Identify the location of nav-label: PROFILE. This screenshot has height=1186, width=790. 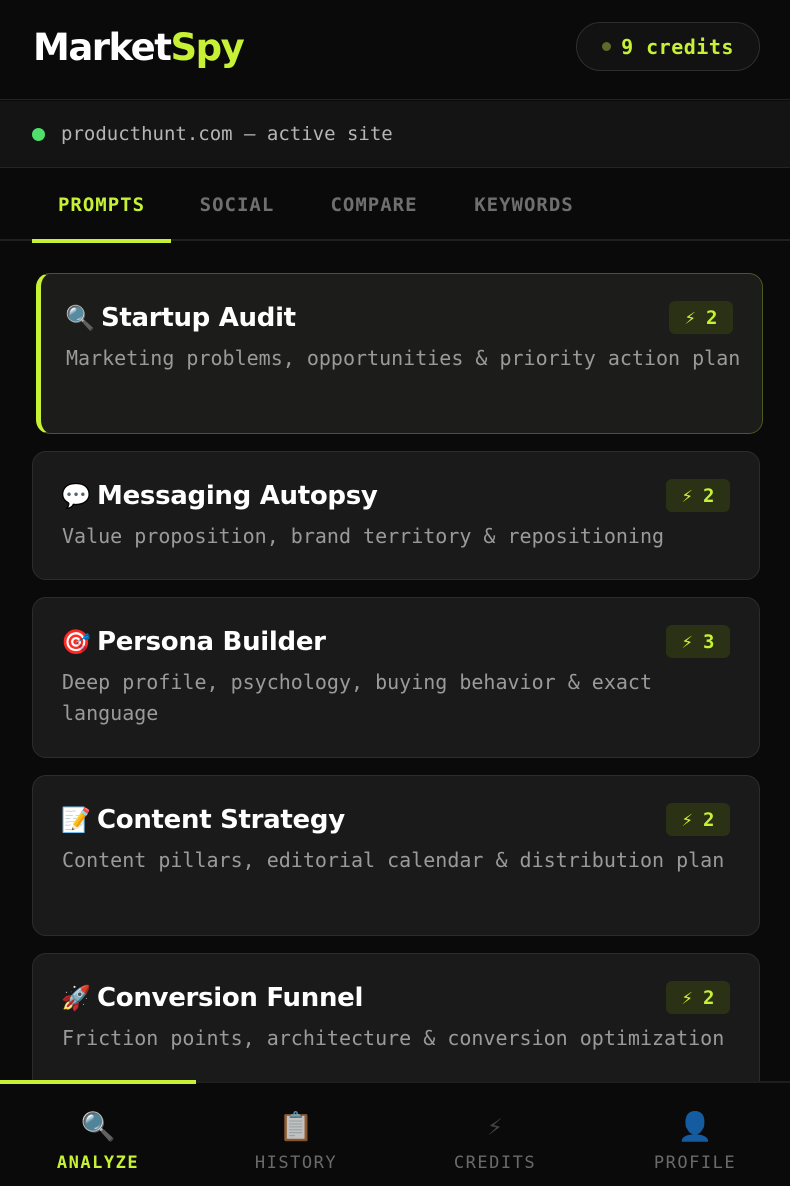
(695, 1163).